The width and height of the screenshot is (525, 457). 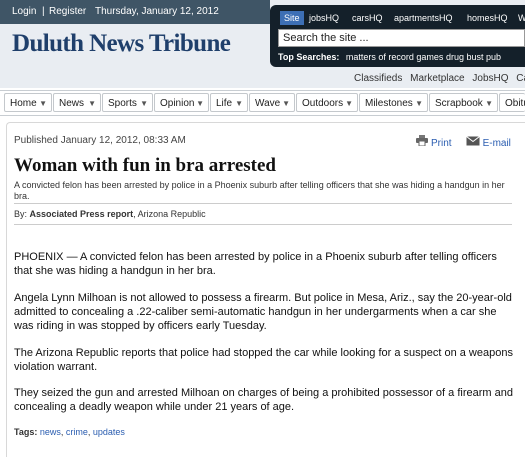 I want to click on nav-item-scrapbook: Scrapbook ▼, so click(x=463, y=102).